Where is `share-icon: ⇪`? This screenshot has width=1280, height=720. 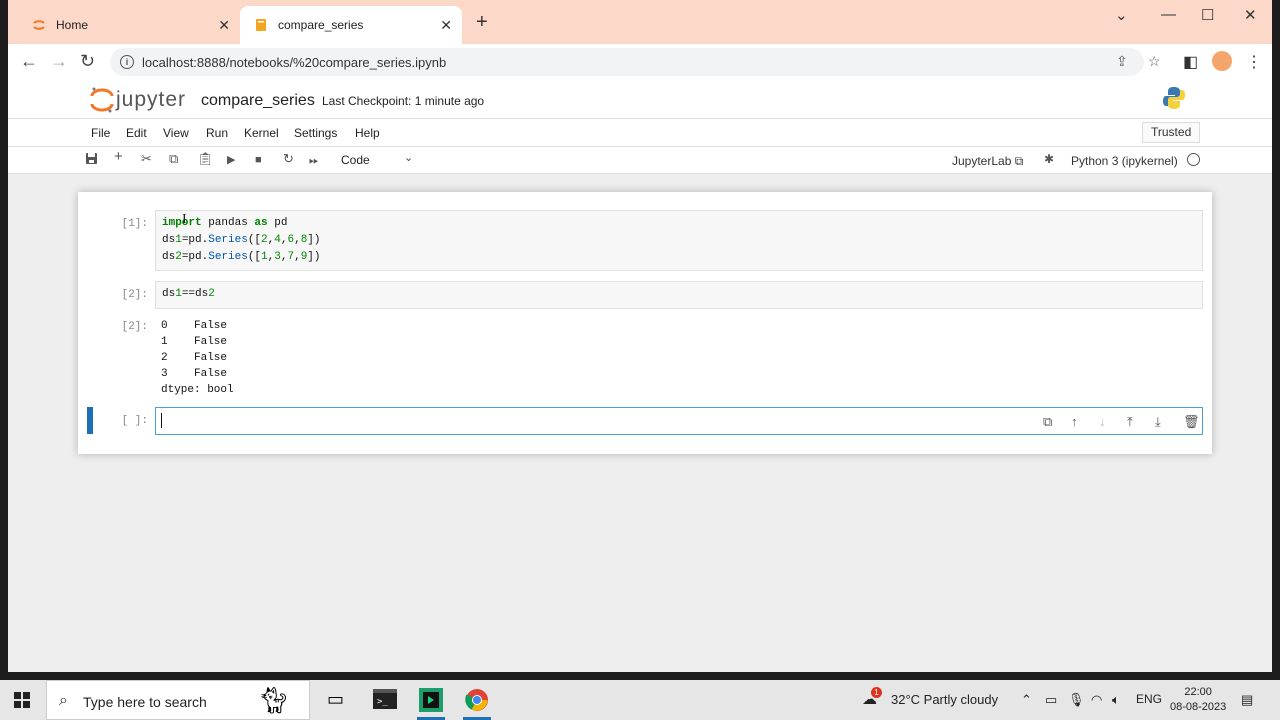 share-icon: ⇪ is located at coordinates (1122, 61).